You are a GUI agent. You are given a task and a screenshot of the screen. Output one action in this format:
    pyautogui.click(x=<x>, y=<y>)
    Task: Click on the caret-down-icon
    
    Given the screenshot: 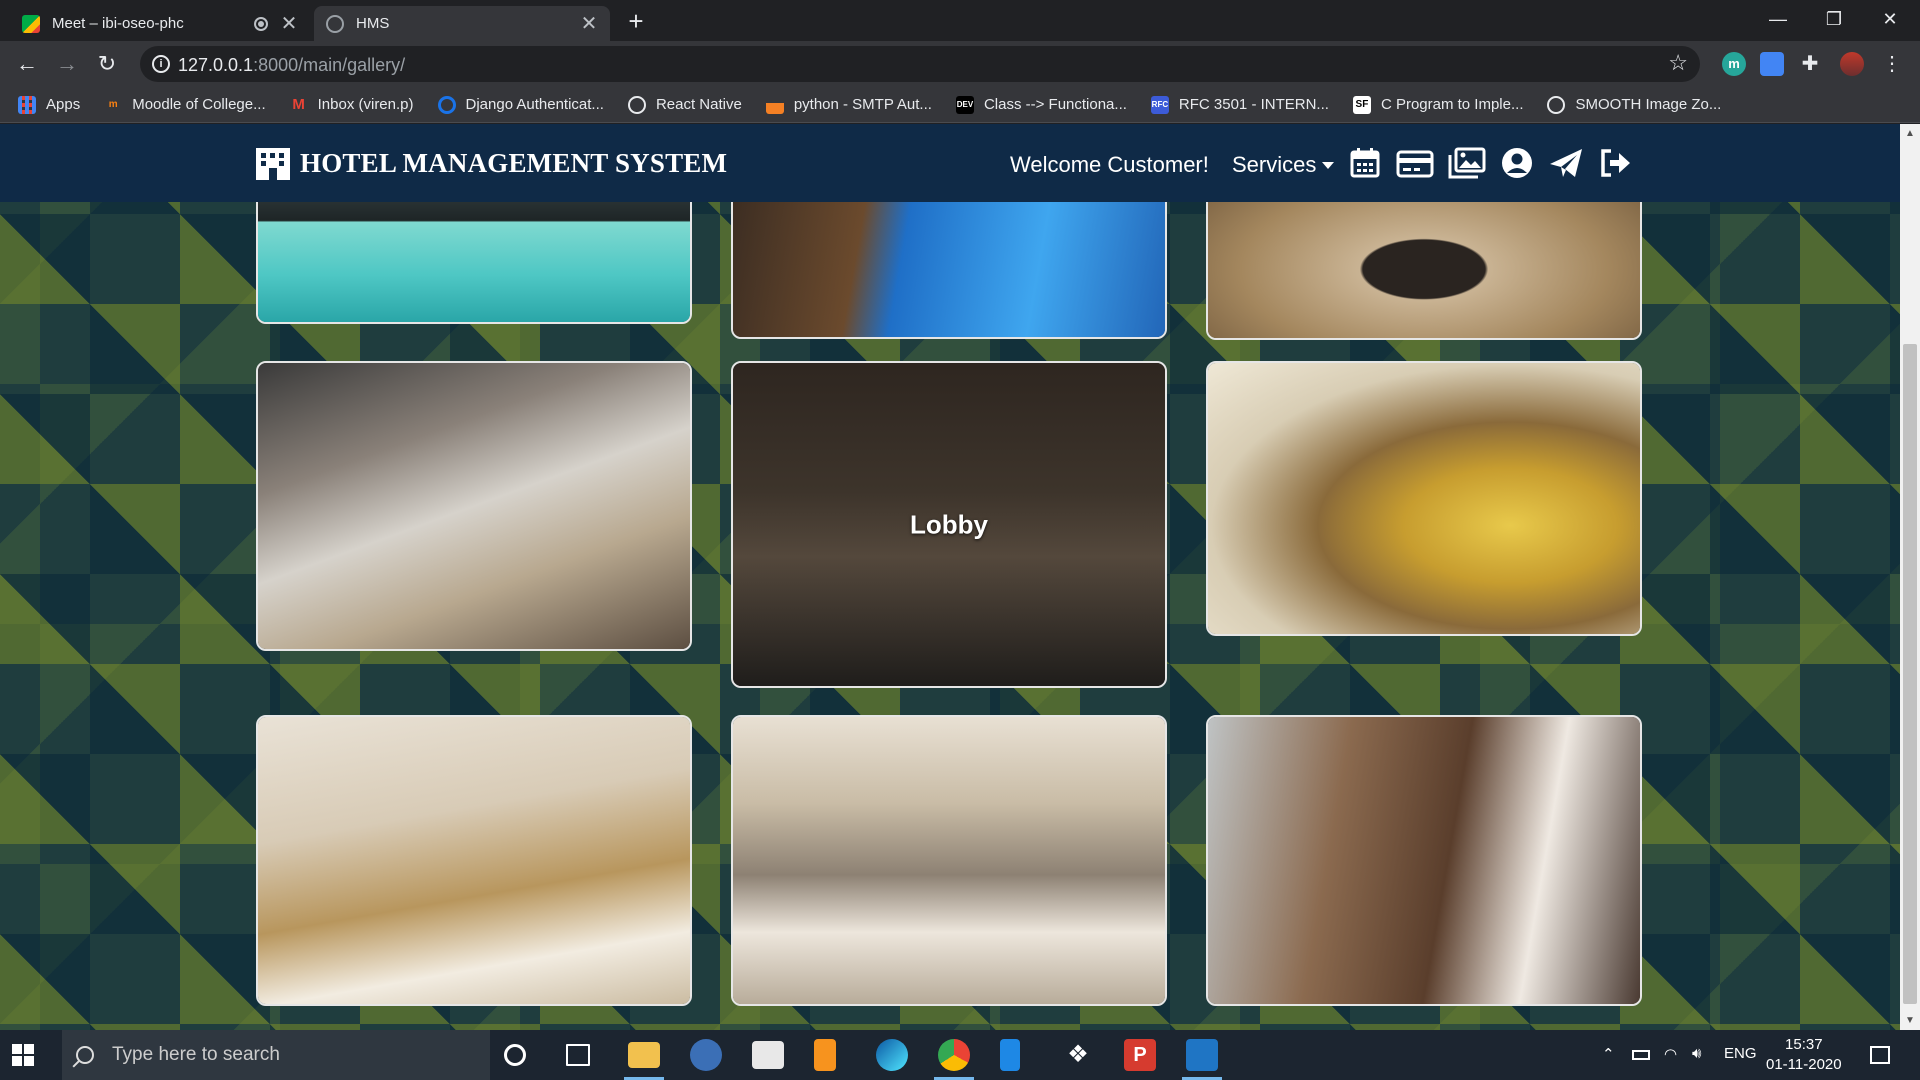 What is the action you would take?
    pyautogui.click(x=1328, y=165)
    